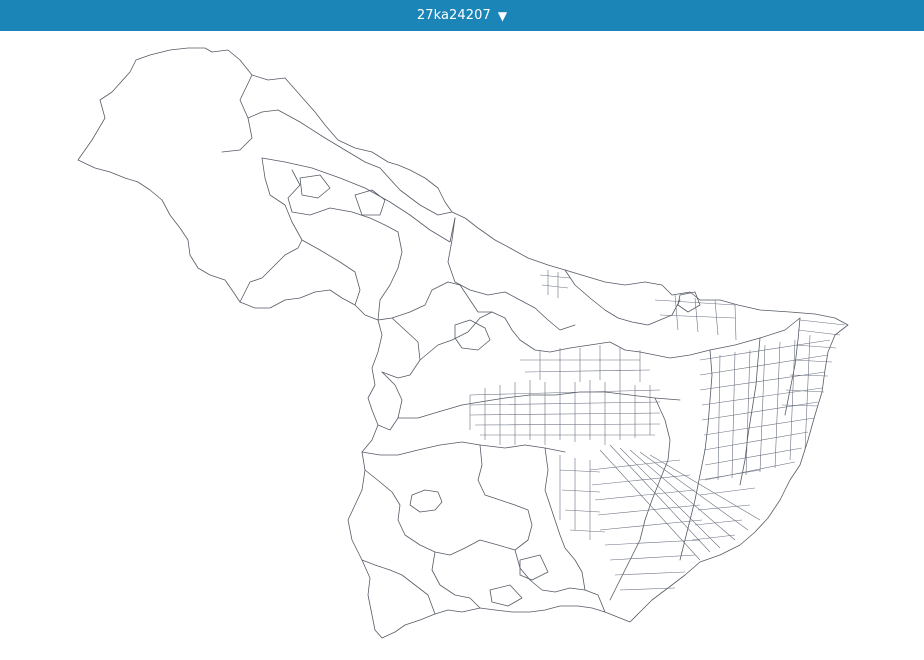 Image resolution: width=924 pixels, height=660 pixels. What do you see at coordinates (502, 16) in the screenshot?
I see `triangle-down-icon: ▼` at bounding box center [502, 16].